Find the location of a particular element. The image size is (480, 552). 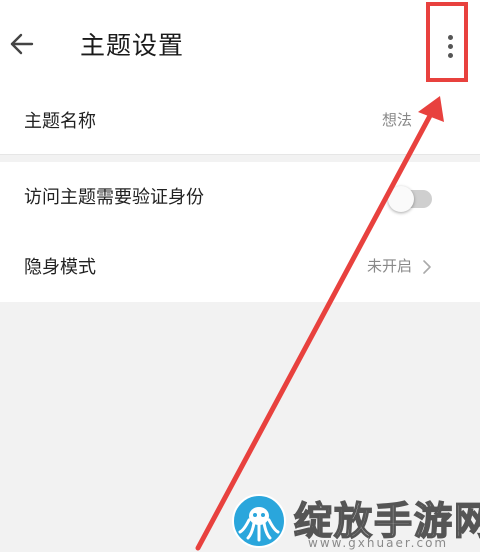

verify-identity-toggle is located at coordinates (410, 199).